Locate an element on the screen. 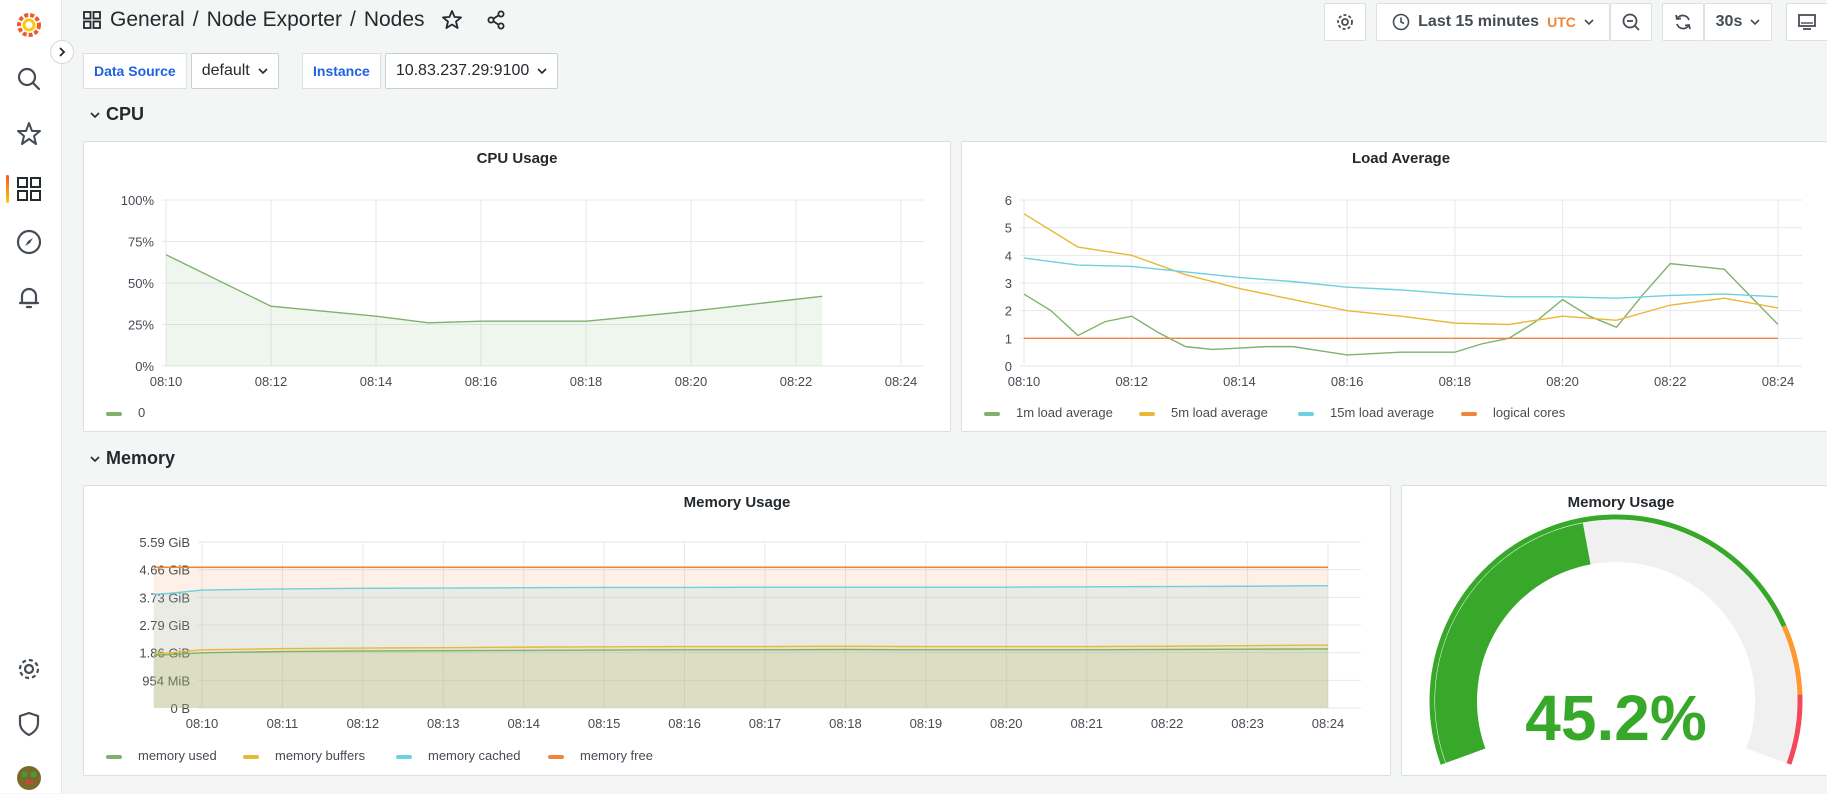  y-tick-label: 75% is located at coordinates (141, 242).